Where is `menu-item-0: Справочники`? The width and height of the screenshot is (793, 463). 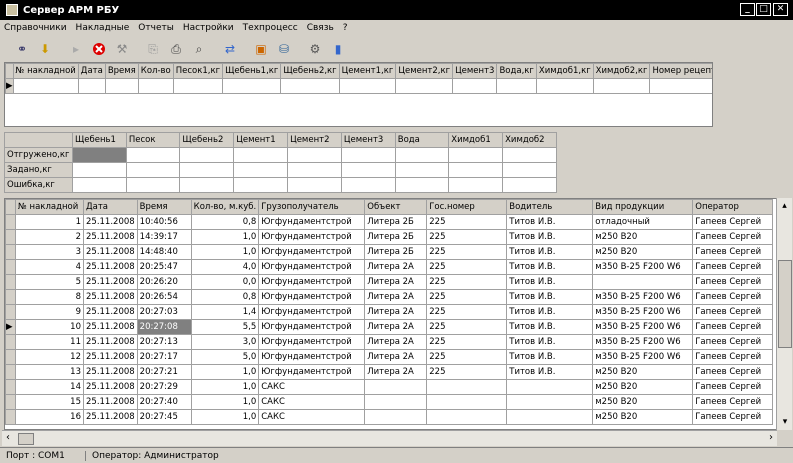 menu-item-0: Справочники is located at coordinates (35, 28).